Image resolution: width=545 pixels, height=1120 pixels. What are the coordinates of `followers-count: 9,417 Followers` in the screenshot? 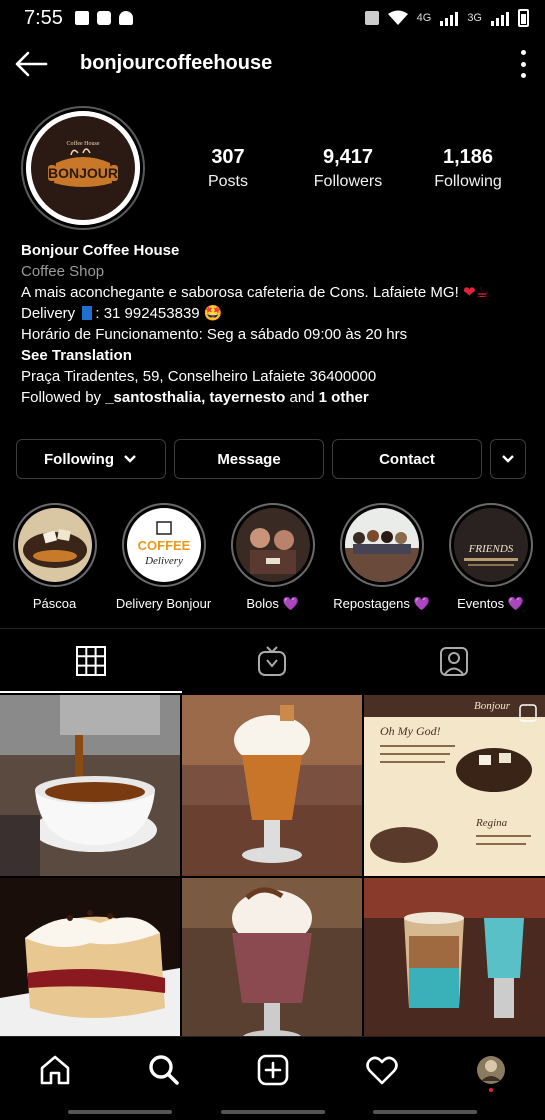 It's located at (348, 168).